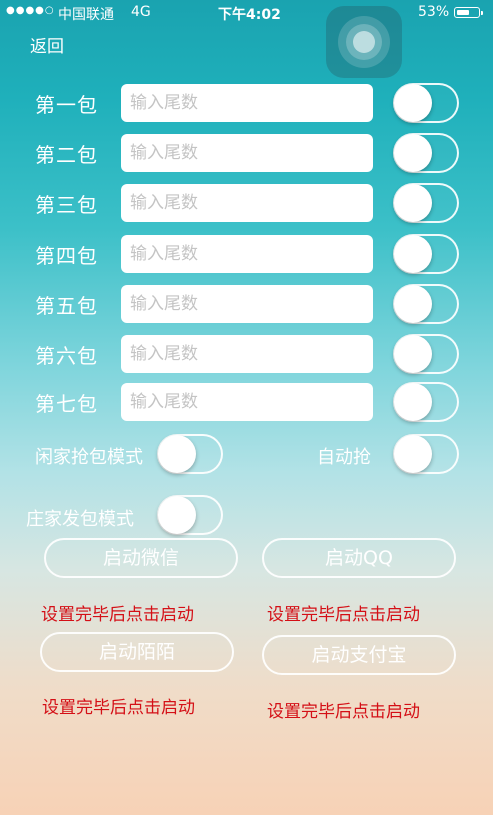 The width and height of the screenshot is (493, 815). Describe the element at coordinates (66, 306) in the screenshot. I see `package-label: 第五包` at that location.